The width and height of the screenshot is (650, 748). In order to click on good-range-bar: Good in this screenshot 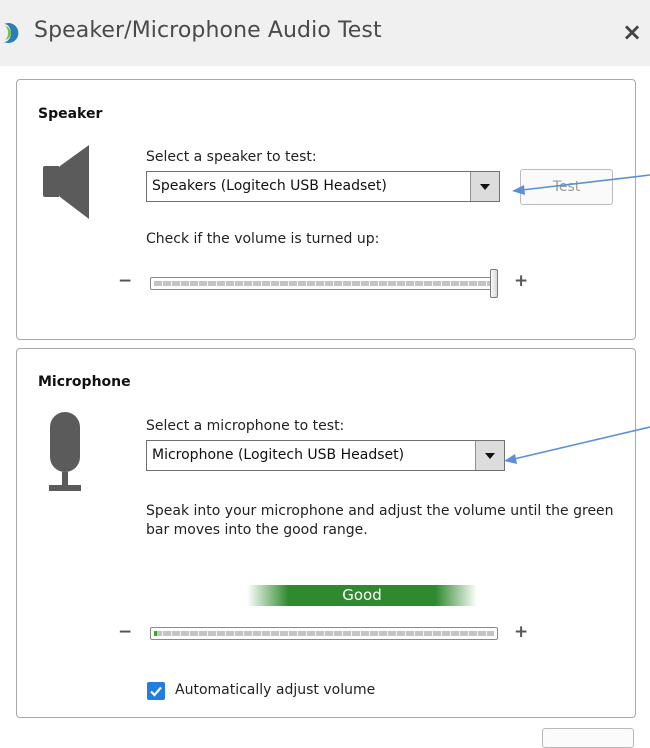, I will do `click(362, 595)`.